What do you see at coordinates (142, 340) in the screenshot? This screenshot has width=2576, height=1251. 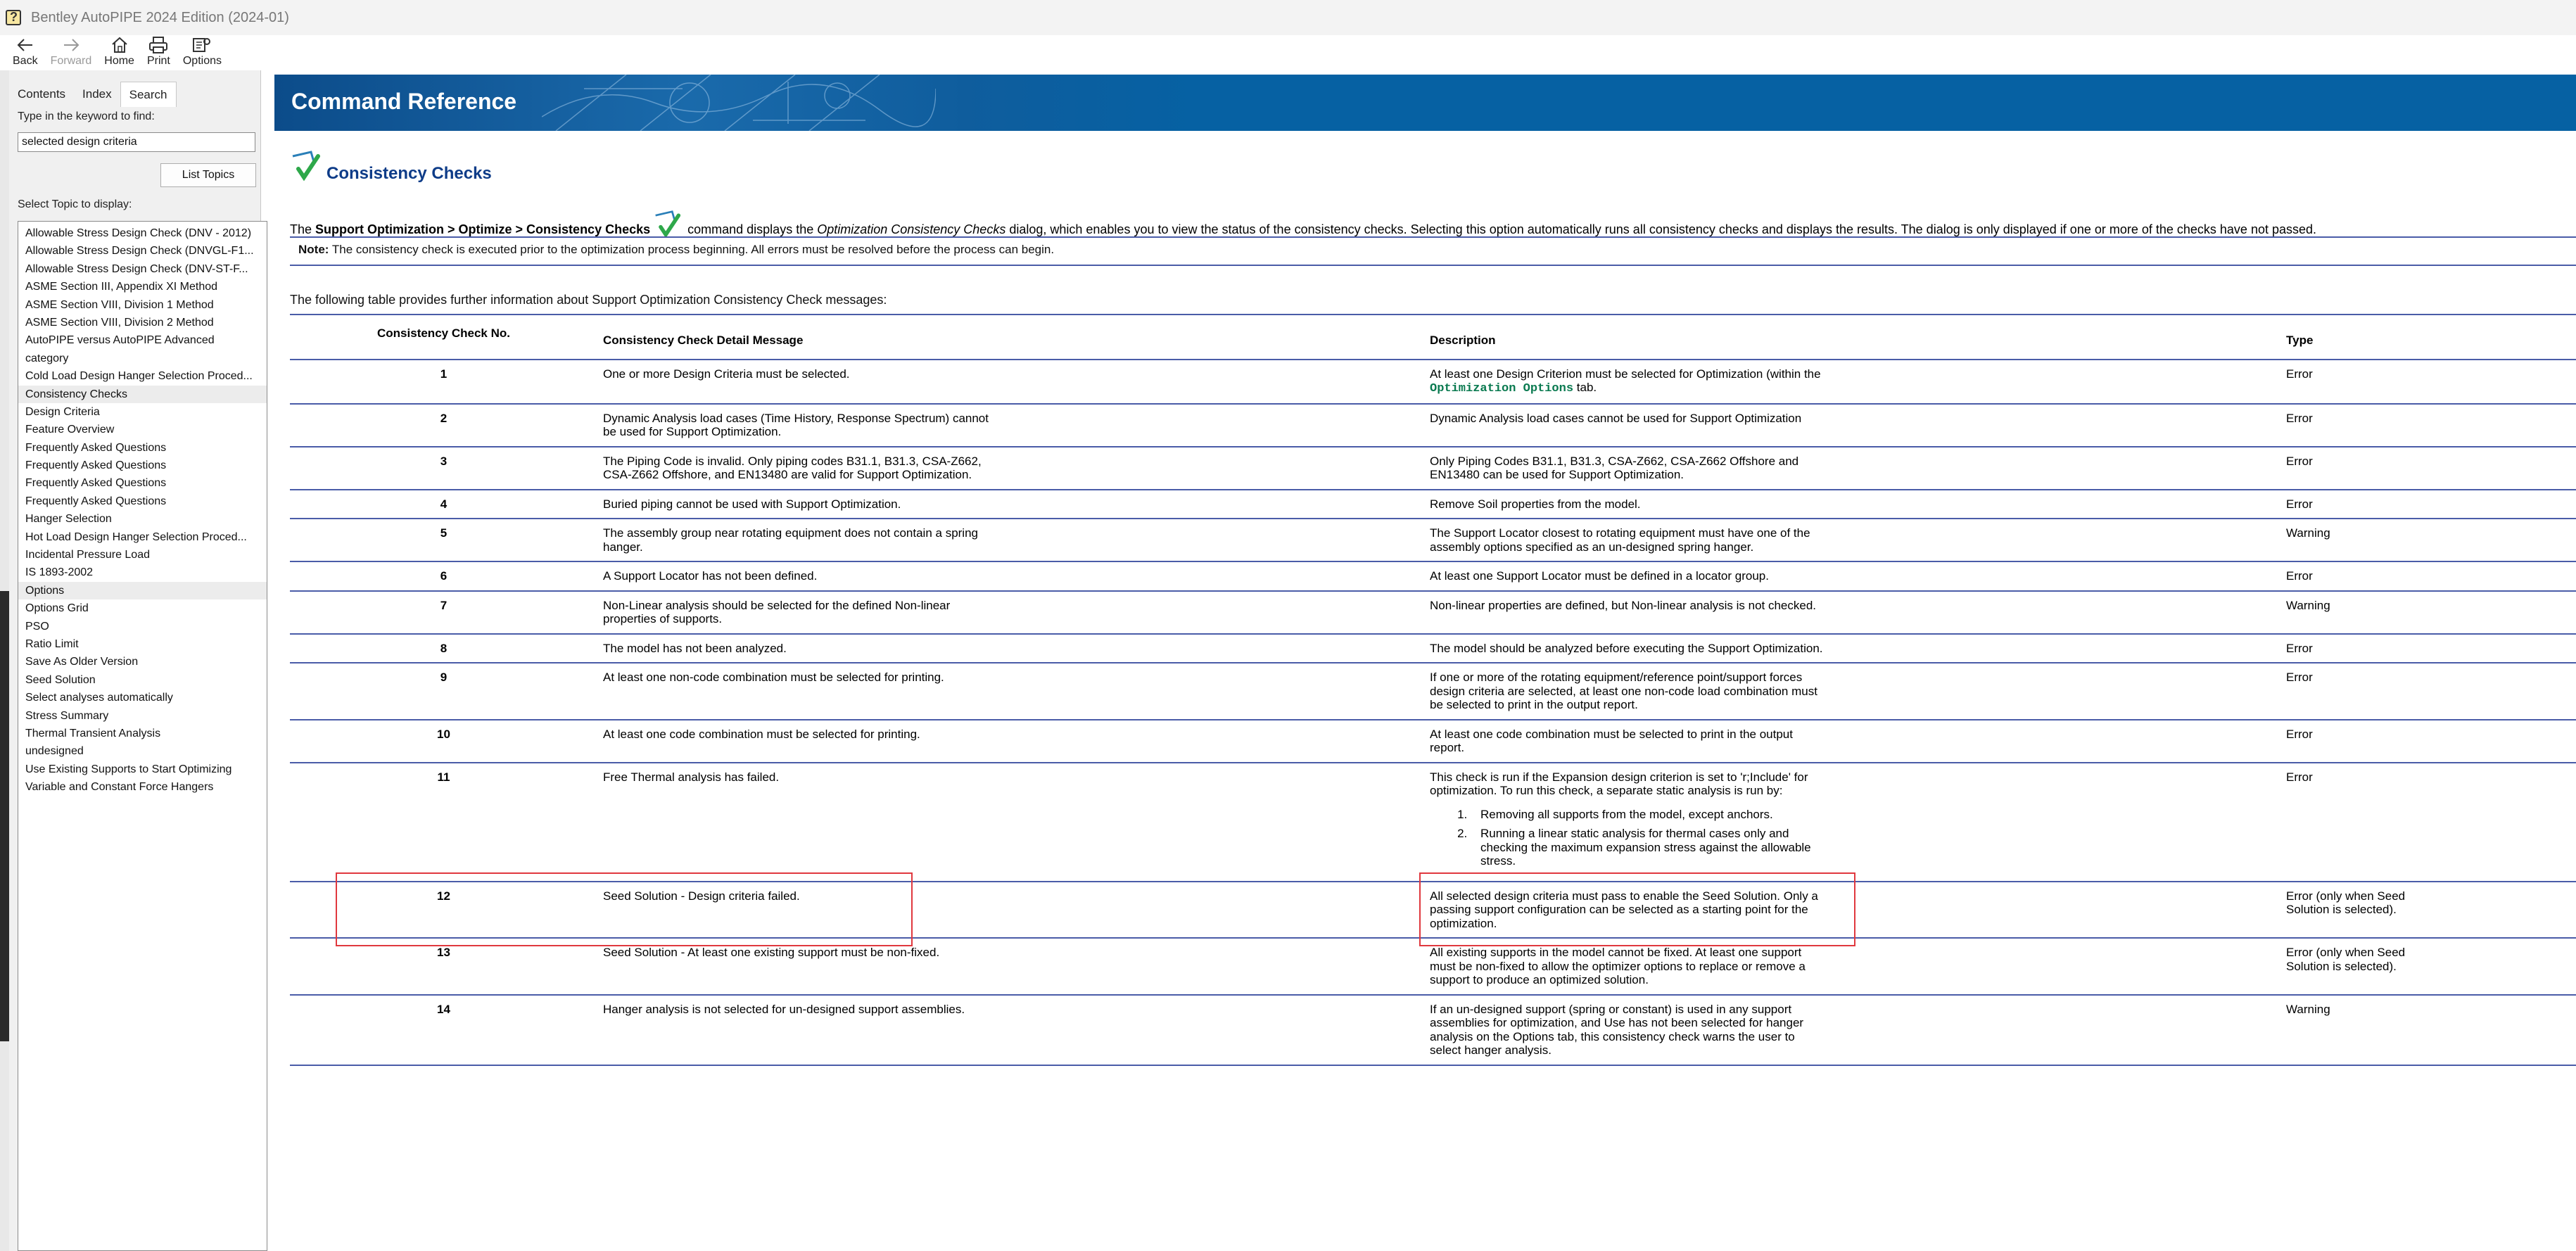 I see `topic-list-item: AutoPIPE versus AutoPIPE Advanced` at bounding box center [142, 340].